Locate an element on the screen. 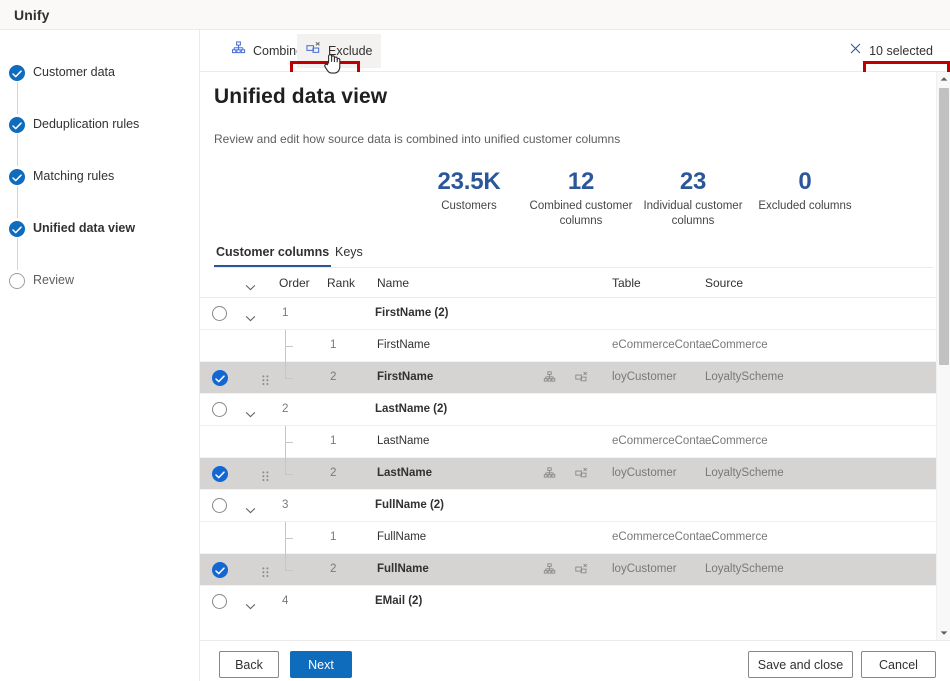 The width and height of the screenshot is (950, 681). tab-customer-columns: Customer columns is located at coordinates (273, 251).